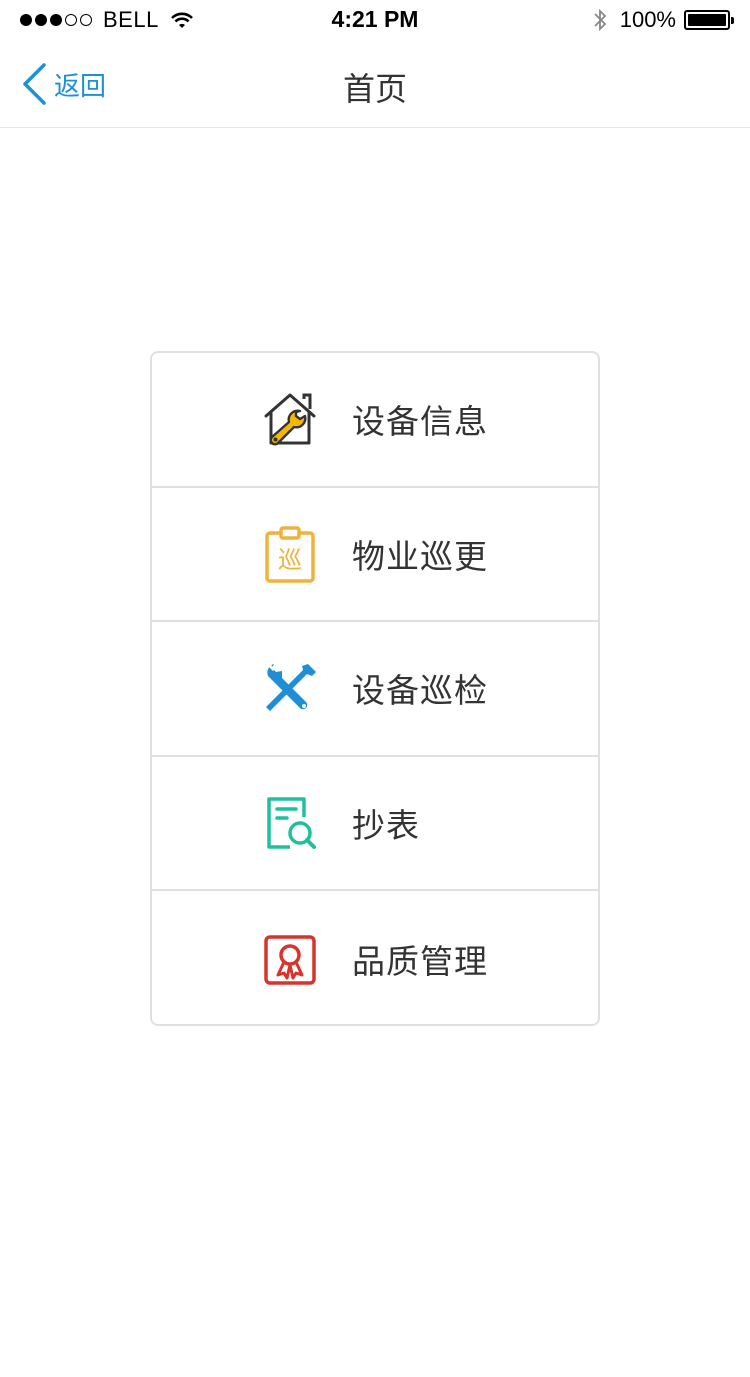  I want to click on battery-percent: 100%, so click(647, 19).